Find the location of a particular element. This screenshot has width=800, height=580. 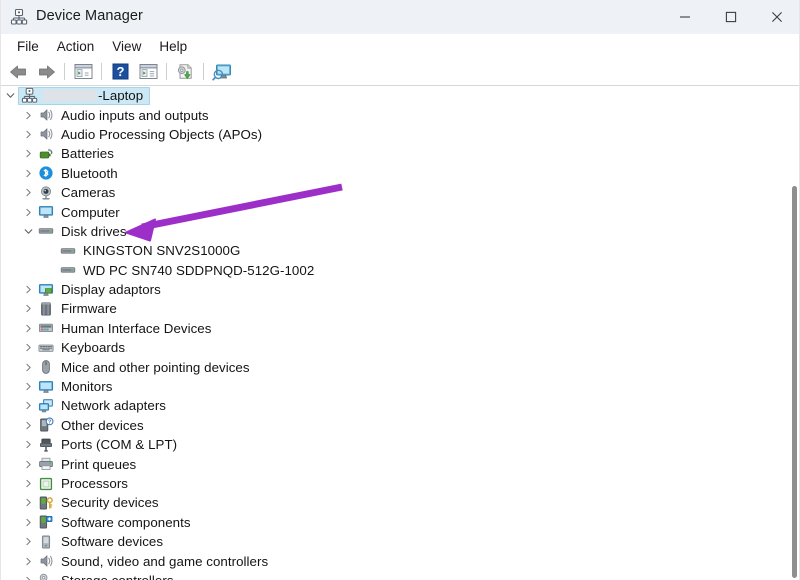

menu-item-action: Action is located at coordinates (76, 46).